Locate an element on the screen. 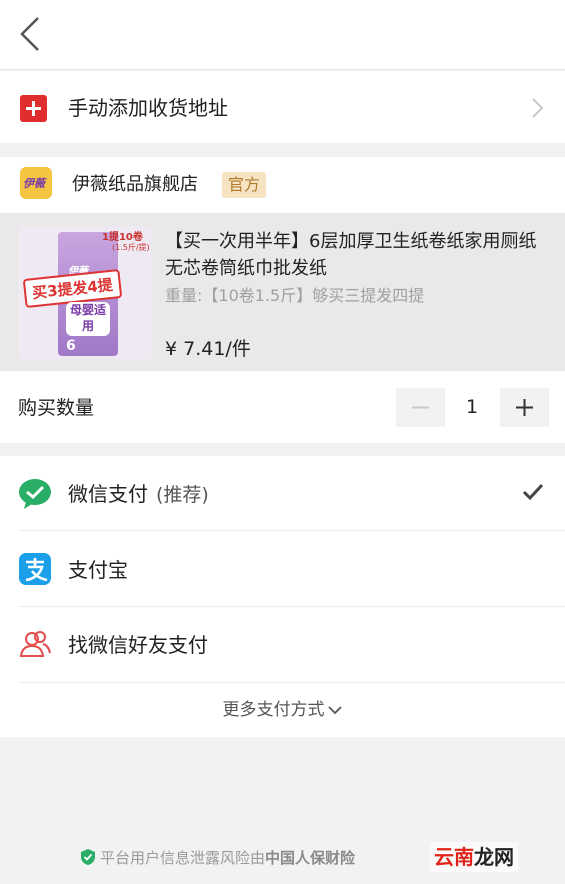  back-button is located at coordinates (34, 34).